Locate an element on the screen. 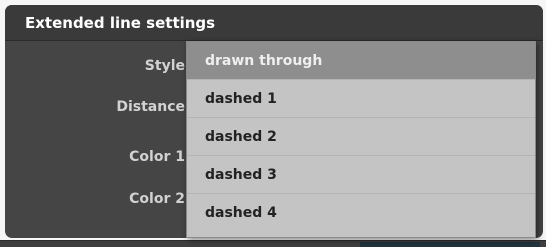 The height and width of the screenshot is (247, 546). color-1-label: Color 1 is located at coordinates (157, 157).